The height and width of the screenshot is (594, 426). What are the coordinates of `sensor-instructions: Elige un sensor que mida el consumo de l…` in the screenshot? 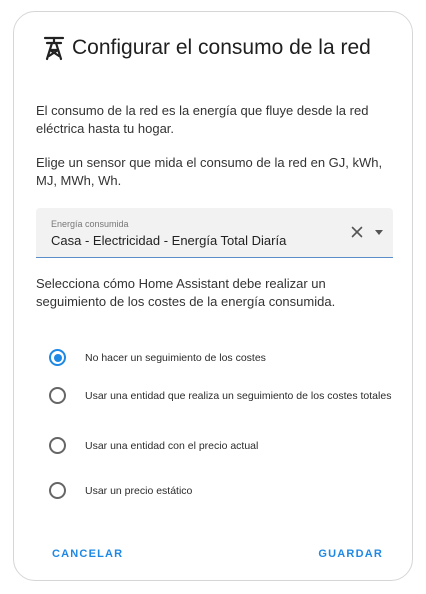 It's located at (209, 171).